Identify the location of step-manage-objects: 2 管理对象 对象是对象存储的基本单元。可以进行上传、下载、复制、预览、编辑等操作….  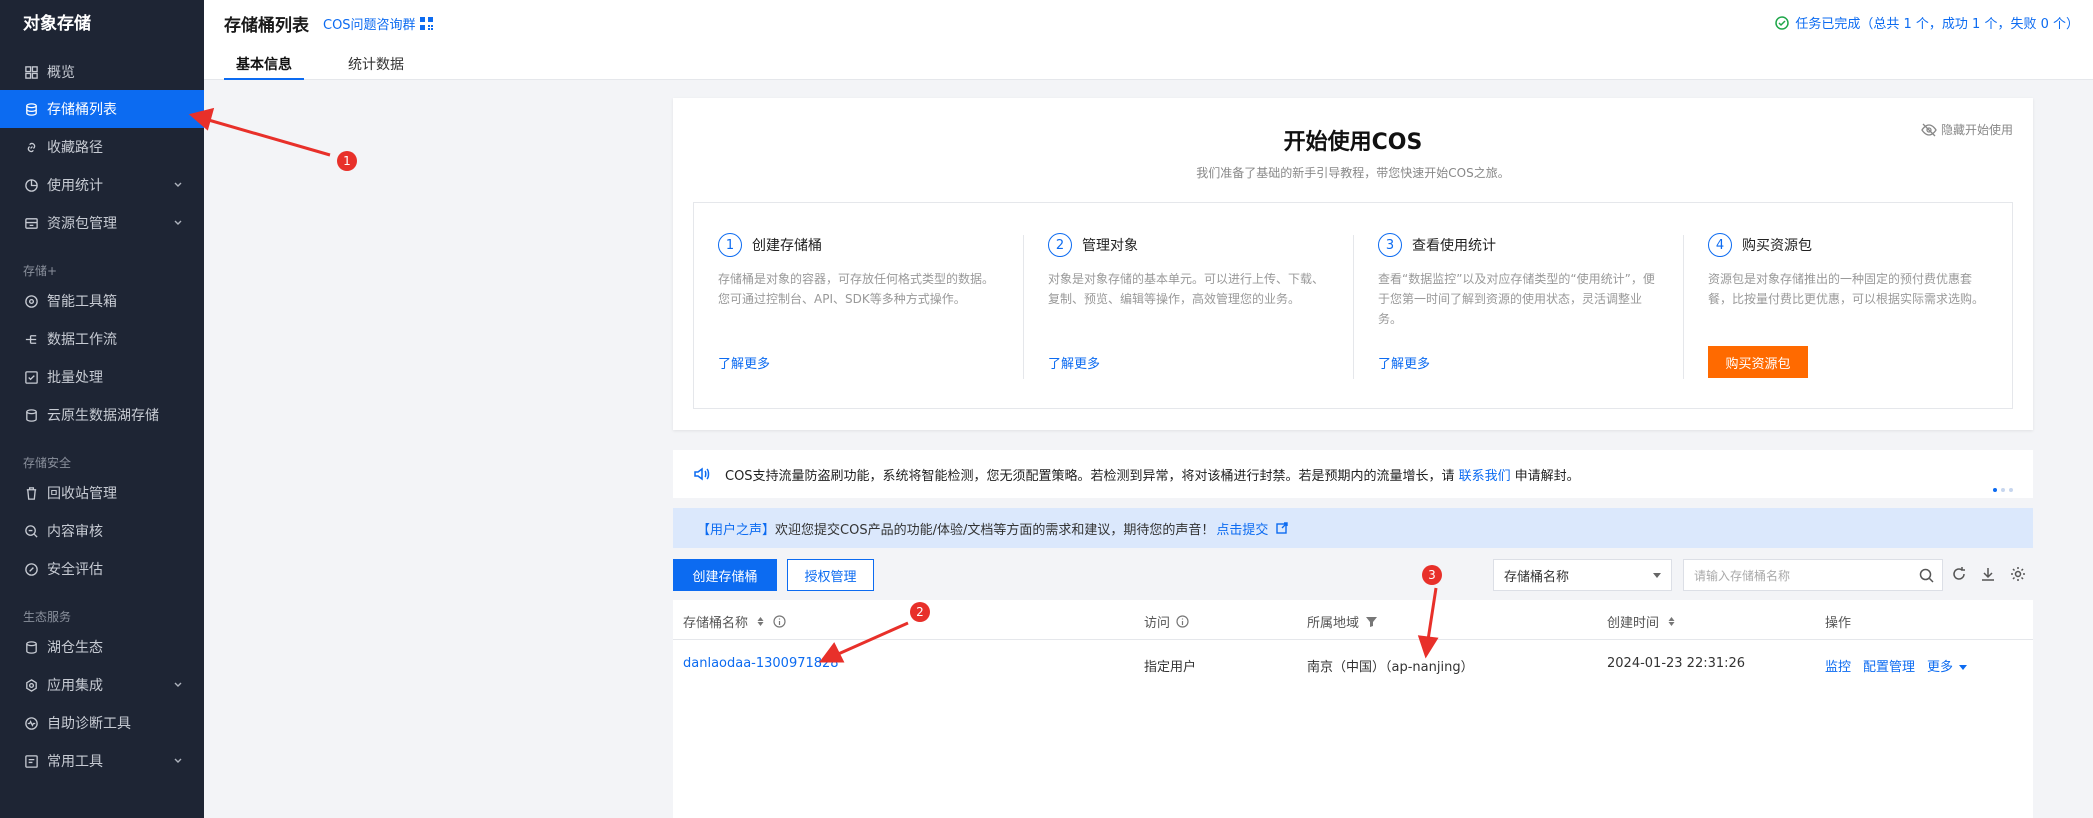
(1189, 305).